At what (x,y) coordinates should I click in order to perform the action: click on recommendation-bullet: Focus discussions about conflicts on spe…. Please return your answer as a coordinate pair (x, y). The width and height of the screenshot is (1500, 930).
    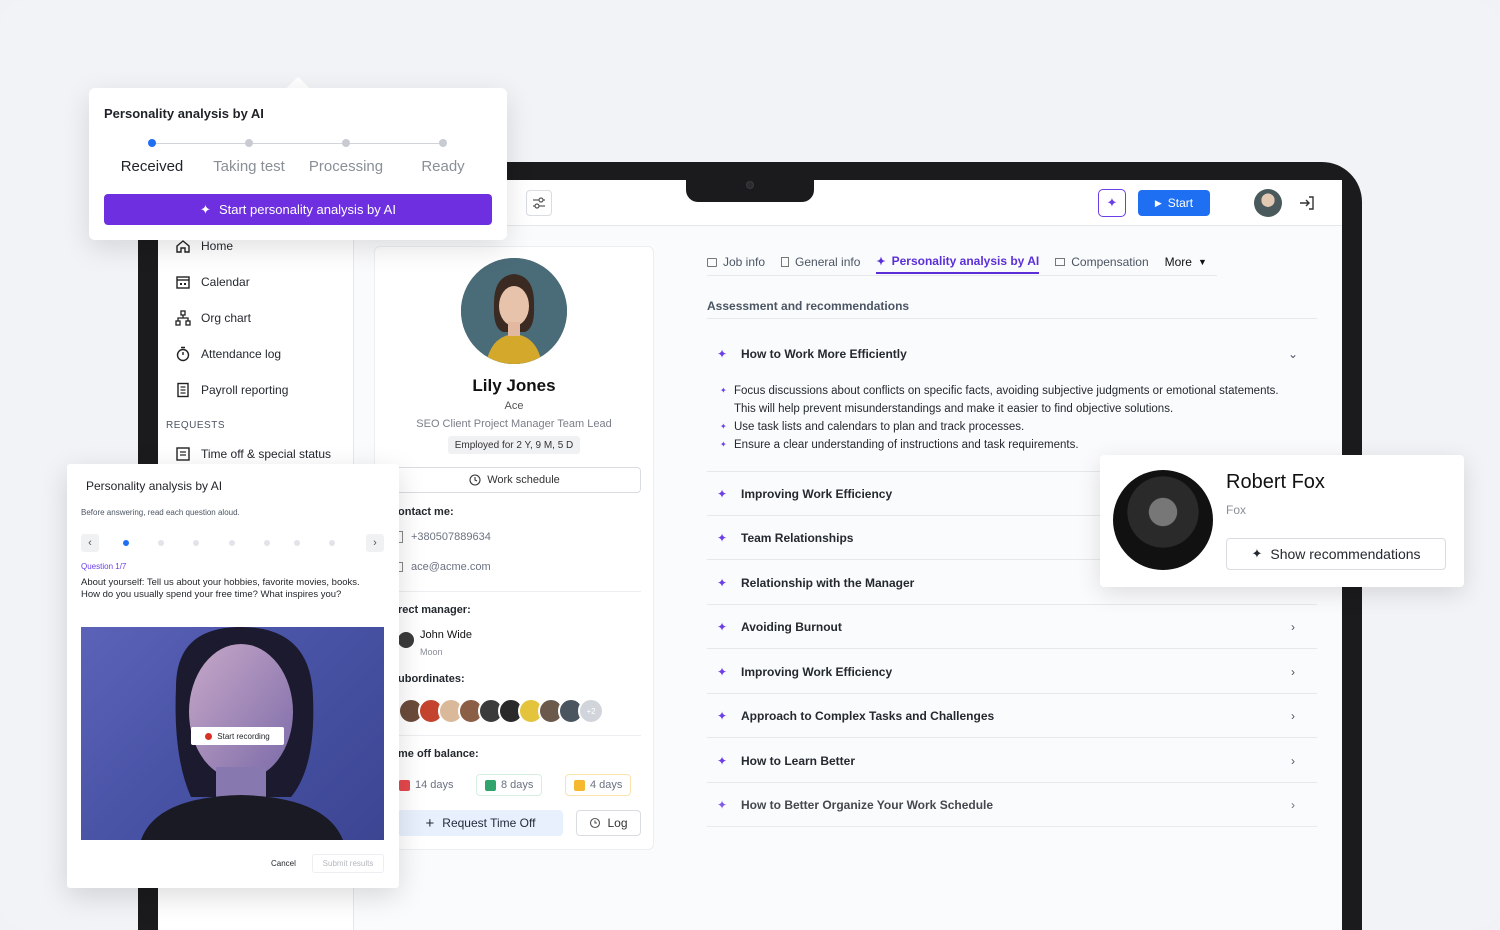
    Looking at the image, I should click on (1010, 400).